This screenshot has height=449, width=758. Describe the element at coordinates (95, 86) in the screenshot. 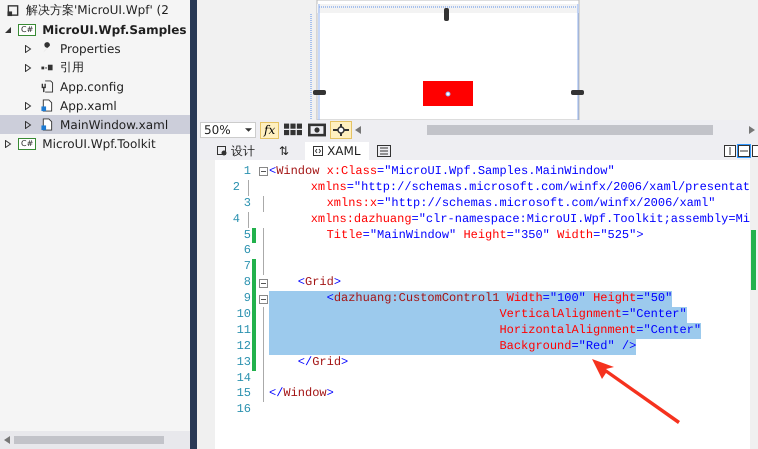

I see `tree-item: App.config` at that location.